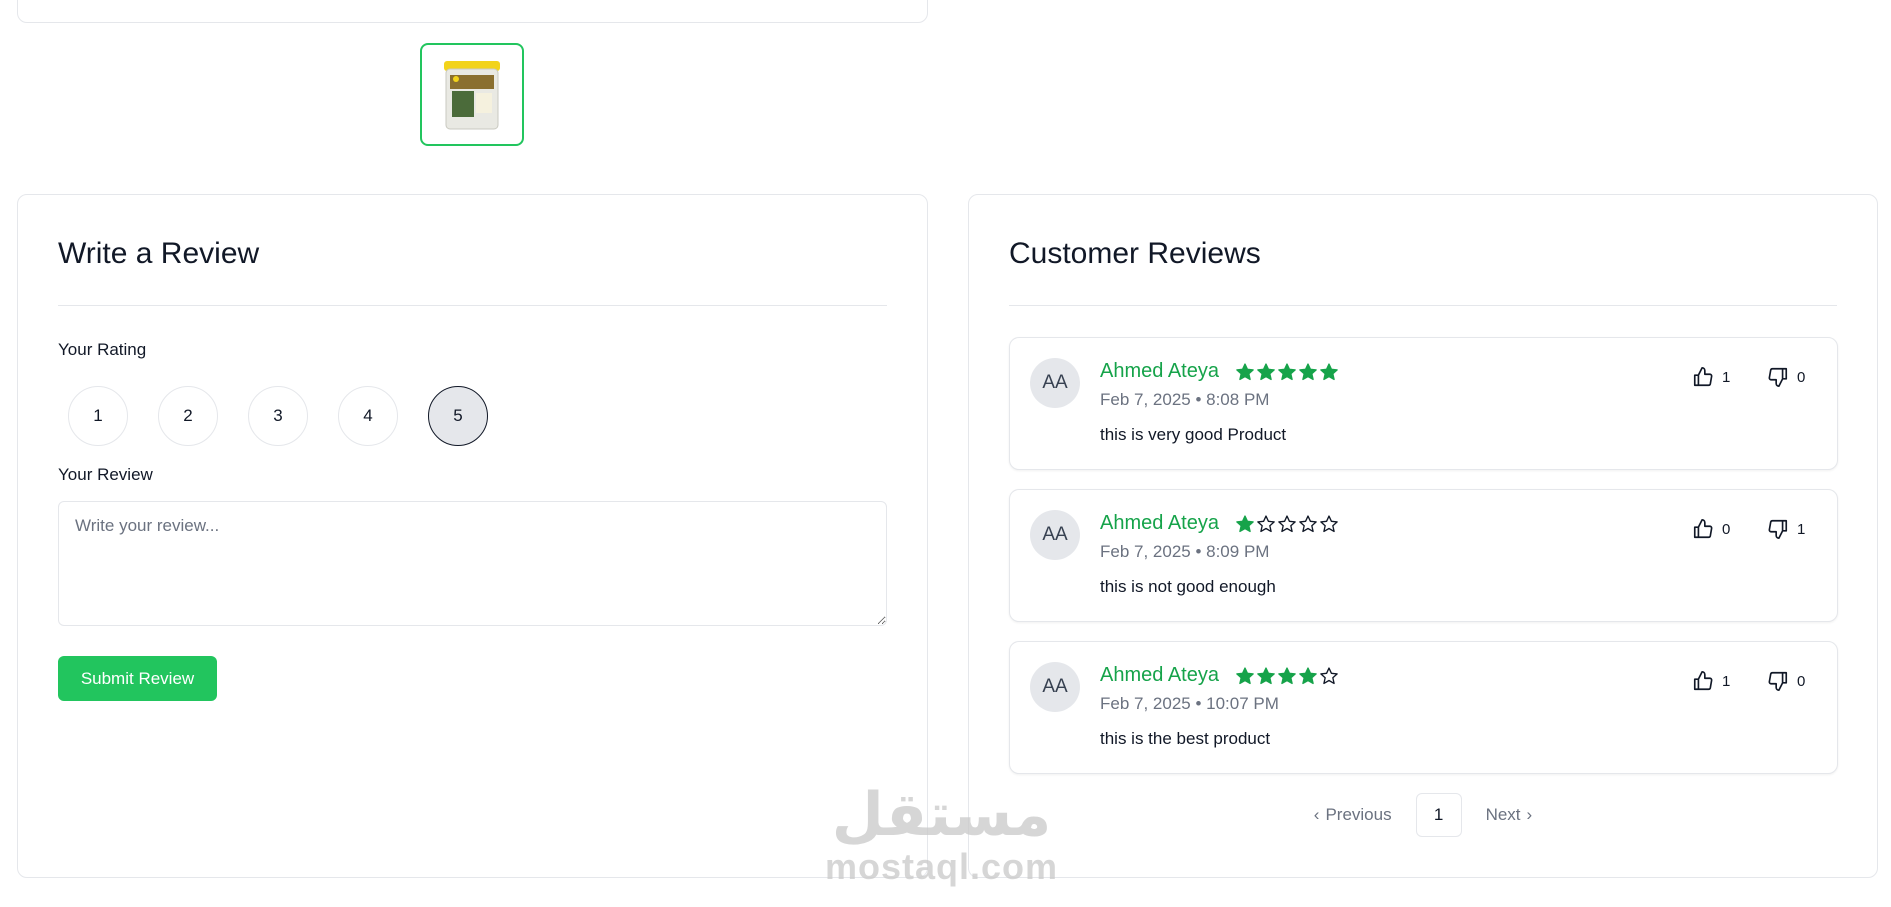  I want to click on review-text: this is very good Product, so click(1193, 434).